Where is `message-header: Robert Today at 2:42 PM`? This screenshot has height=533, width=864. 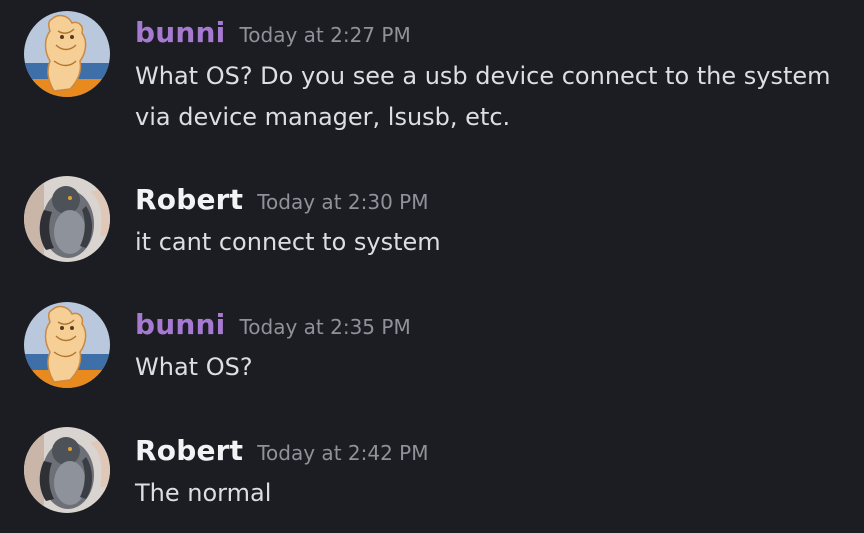 message-header: Robert Today at 2:42 PM is located at coordinates (281, 450).